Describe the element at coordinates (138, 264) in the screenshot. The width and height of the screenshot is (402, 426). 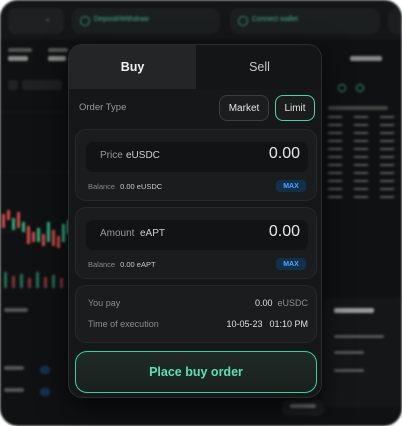
I see `amount-balance-value: 0.00 eAPT` at that location.